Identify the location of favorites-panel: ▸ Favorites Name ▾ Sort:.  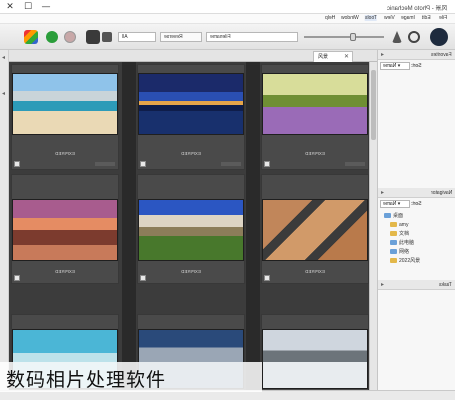
(416, 119).